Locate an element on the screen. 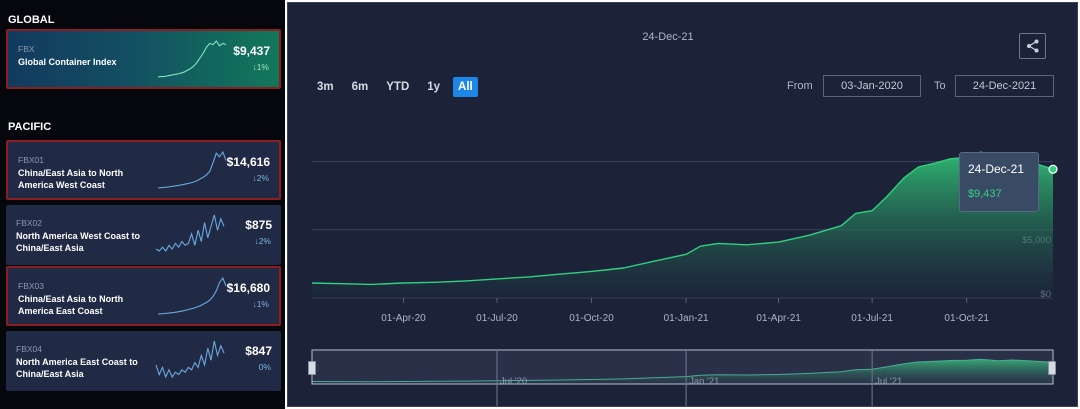 The width and height of the screenshot is (1080, 409). chart-header-date: 24-Dec-21 is located at coordinates (668, 37).